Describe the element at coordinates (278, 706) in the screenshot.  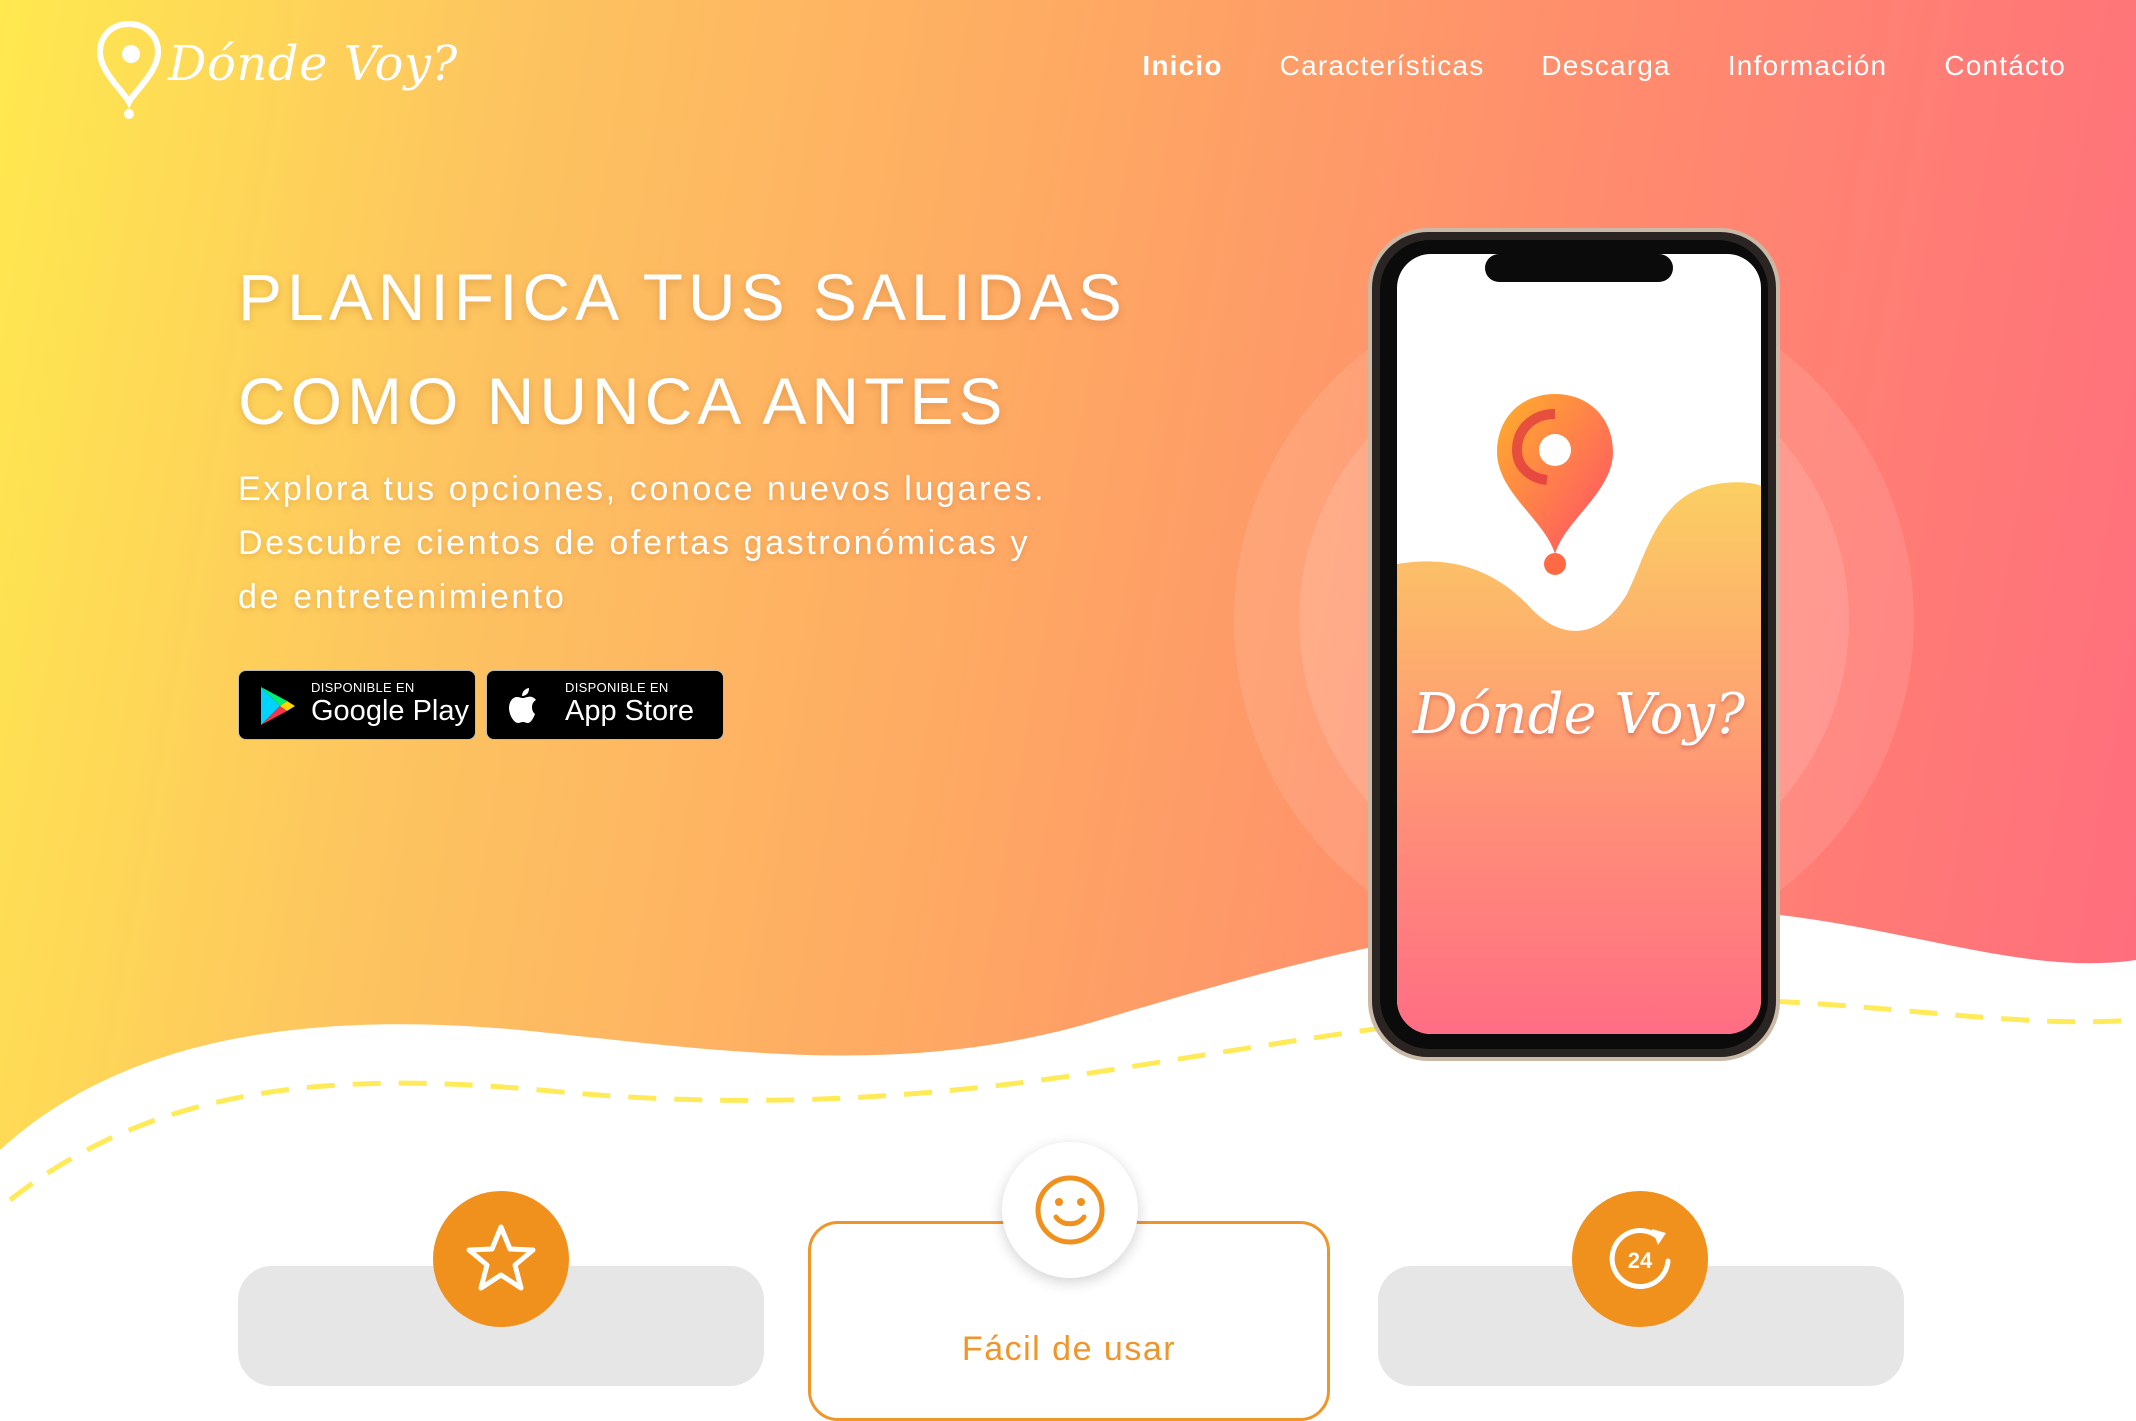
I see `google-play-icon` at that location.